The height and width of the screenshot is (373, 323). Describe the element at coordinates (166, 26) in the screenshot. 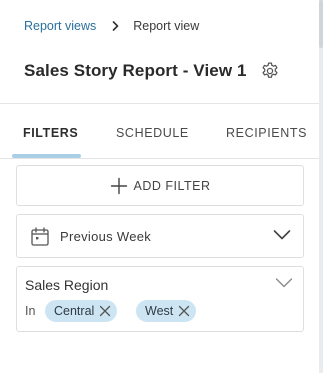

I see `breadcrumb-current: Report view` at that location.